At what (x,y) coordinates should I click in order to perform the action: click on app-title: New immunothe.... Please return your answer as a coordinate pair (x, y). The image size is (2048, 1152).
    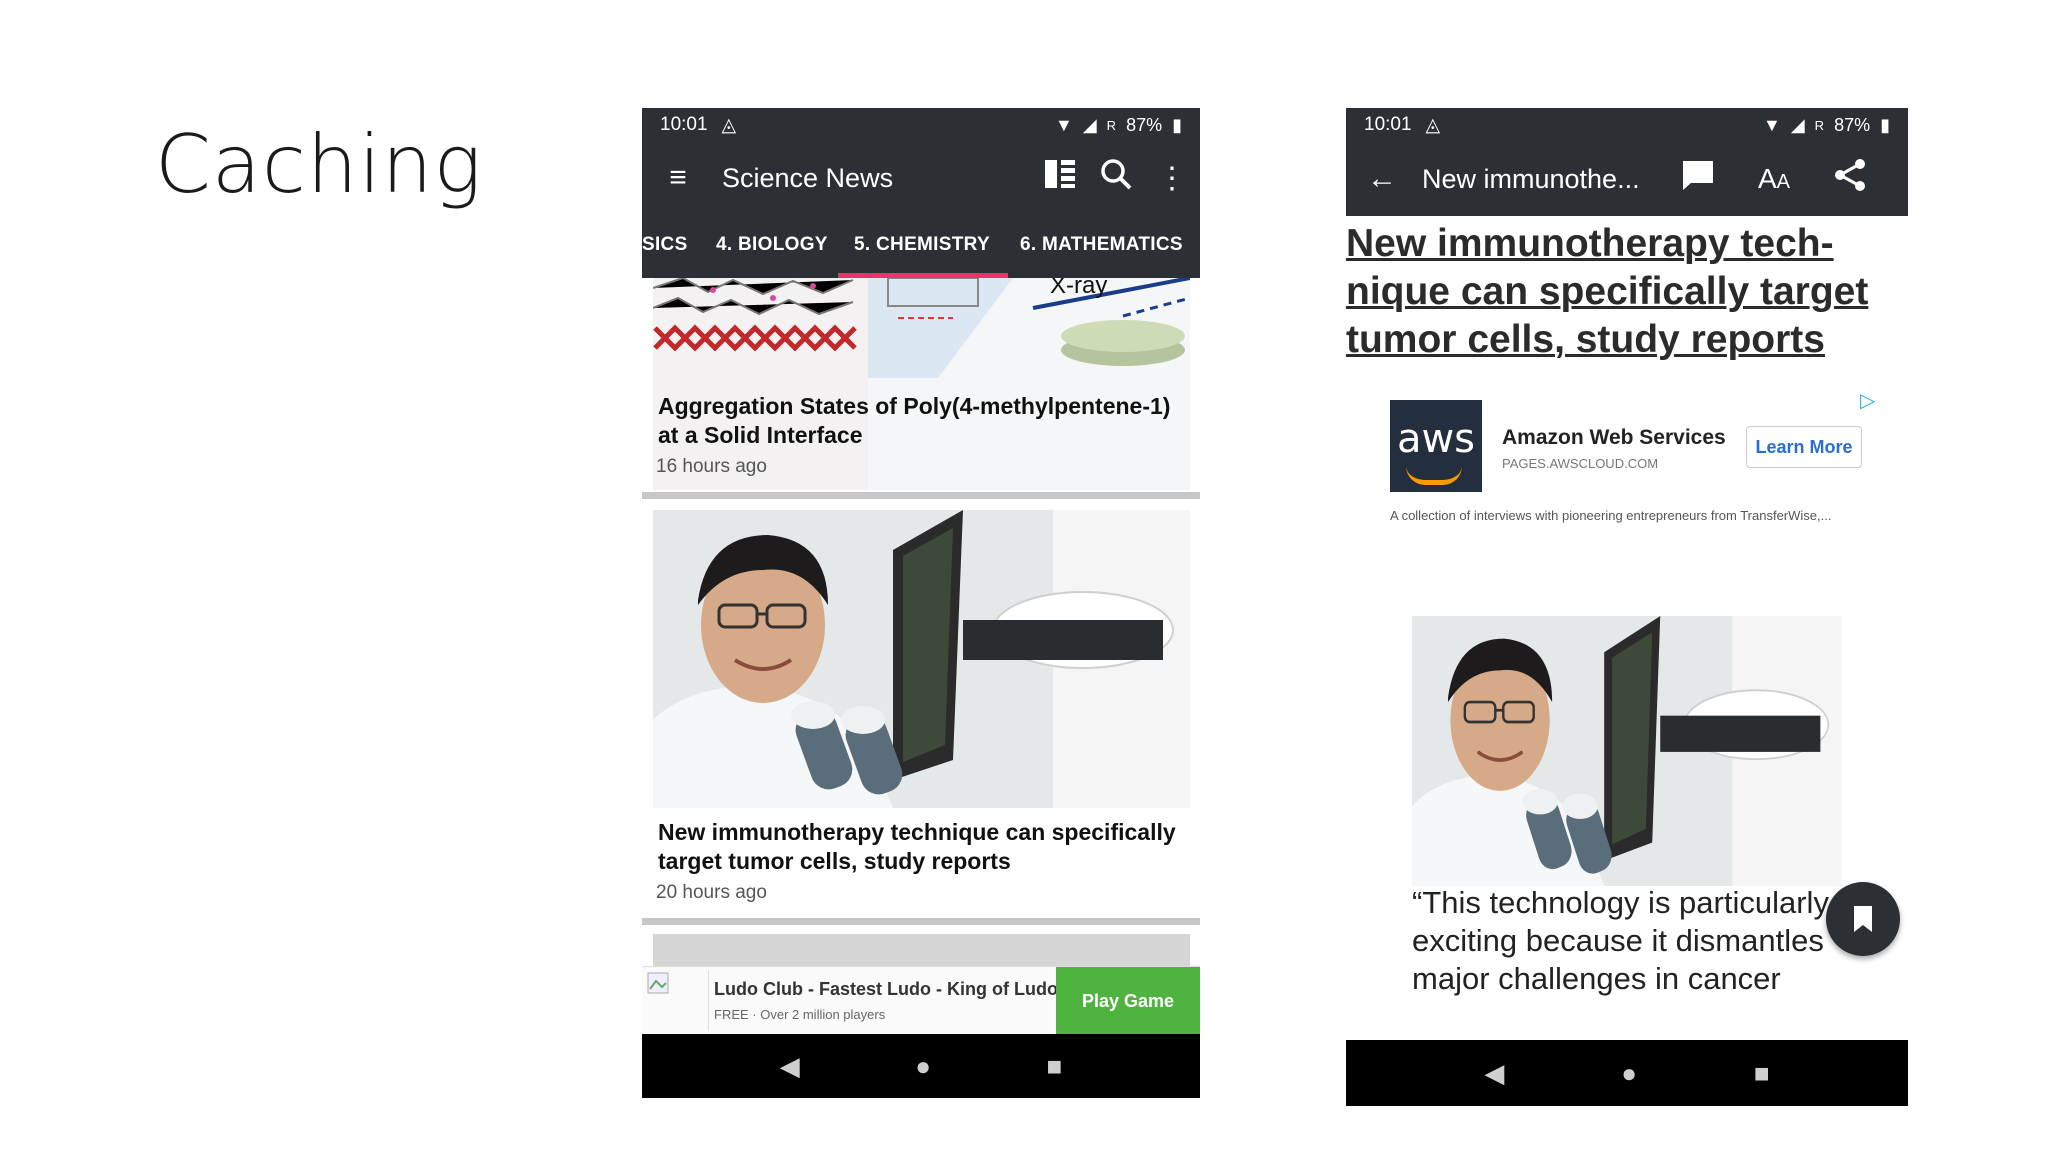
    Looking at the image, I should click on (1531, 178).